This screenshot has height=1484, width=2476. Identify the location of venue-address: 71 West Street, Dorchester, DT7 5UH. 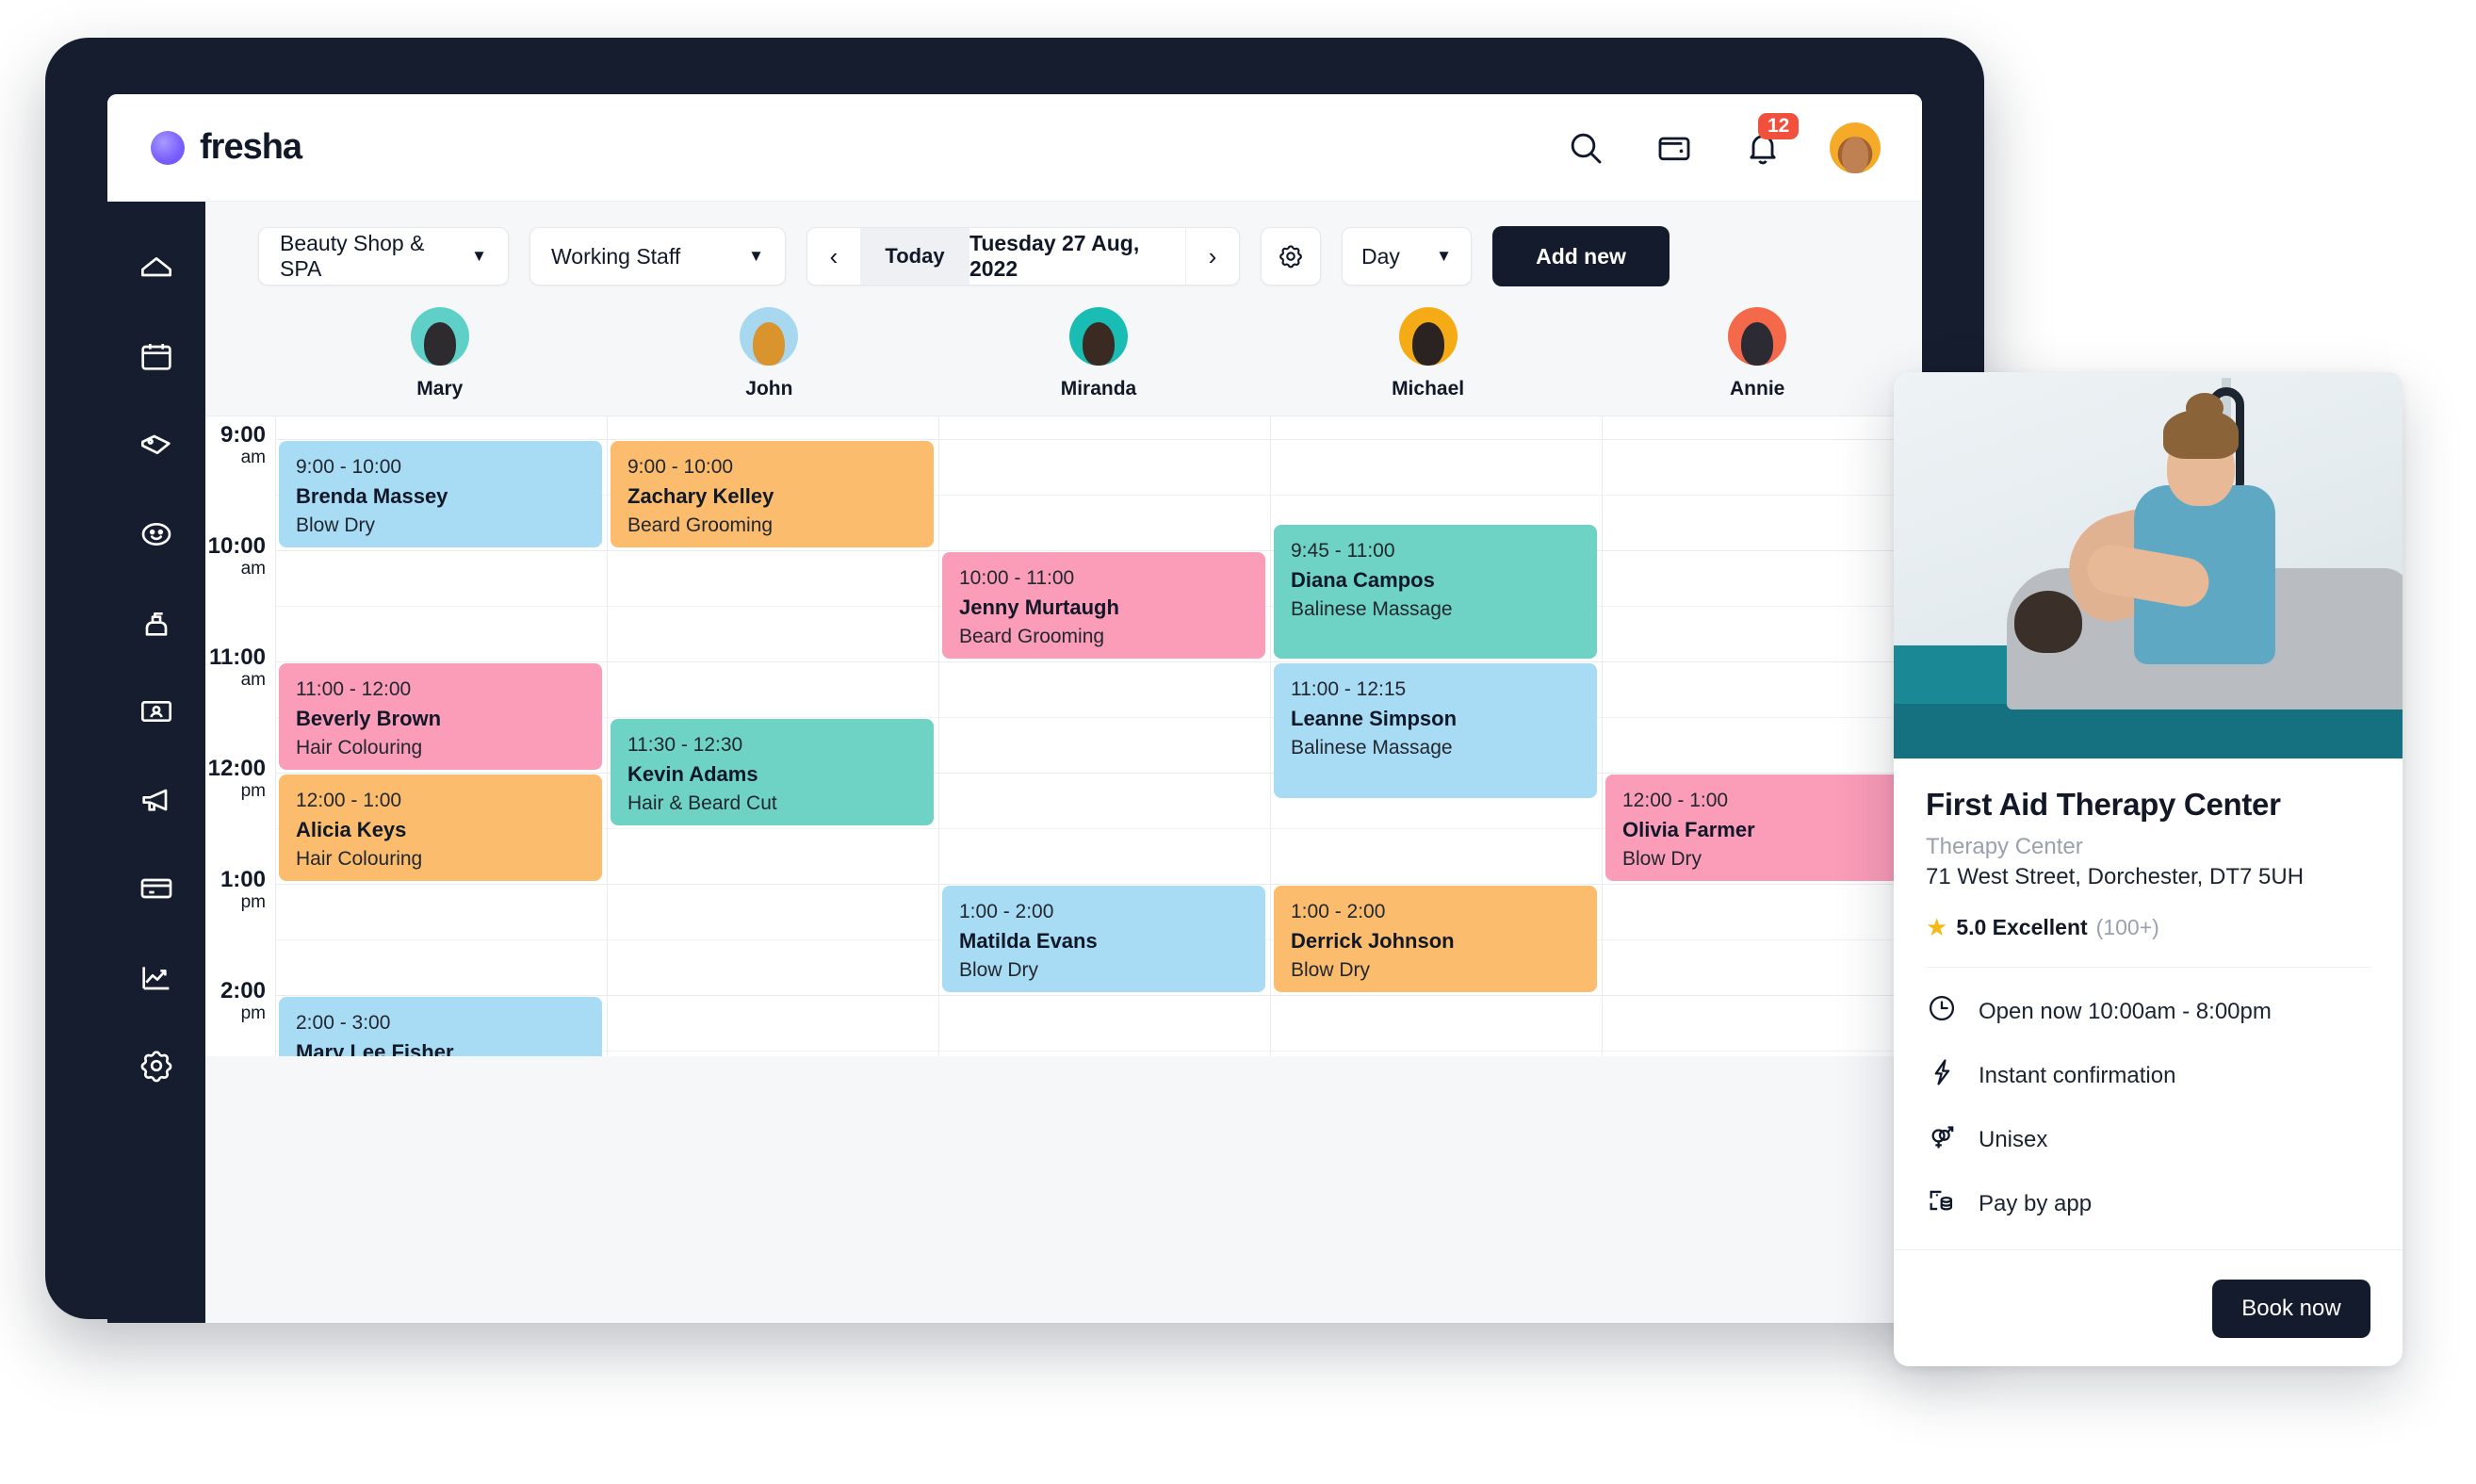
(2115, 876).